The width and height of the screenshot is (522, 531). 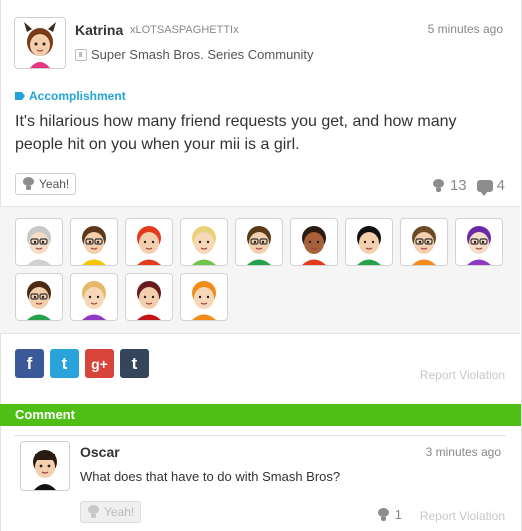 I want to click on comment-user-avatar, so click(x=45, y=466).